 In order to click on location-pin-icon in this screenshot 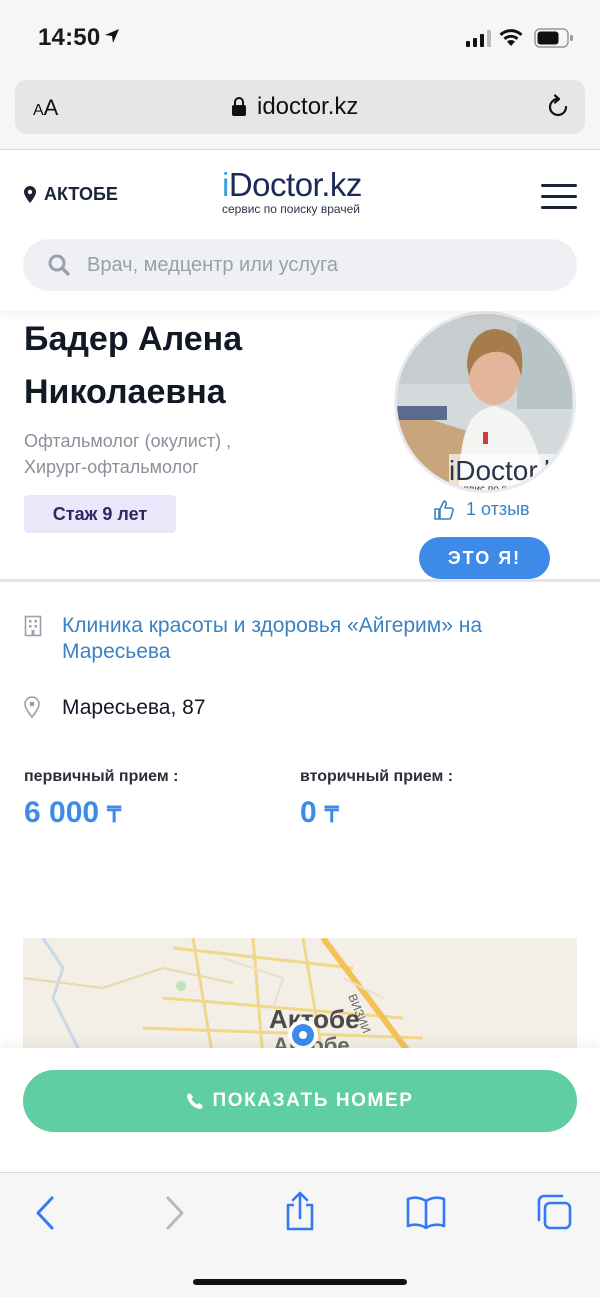, I will do `click(32, 707)`.